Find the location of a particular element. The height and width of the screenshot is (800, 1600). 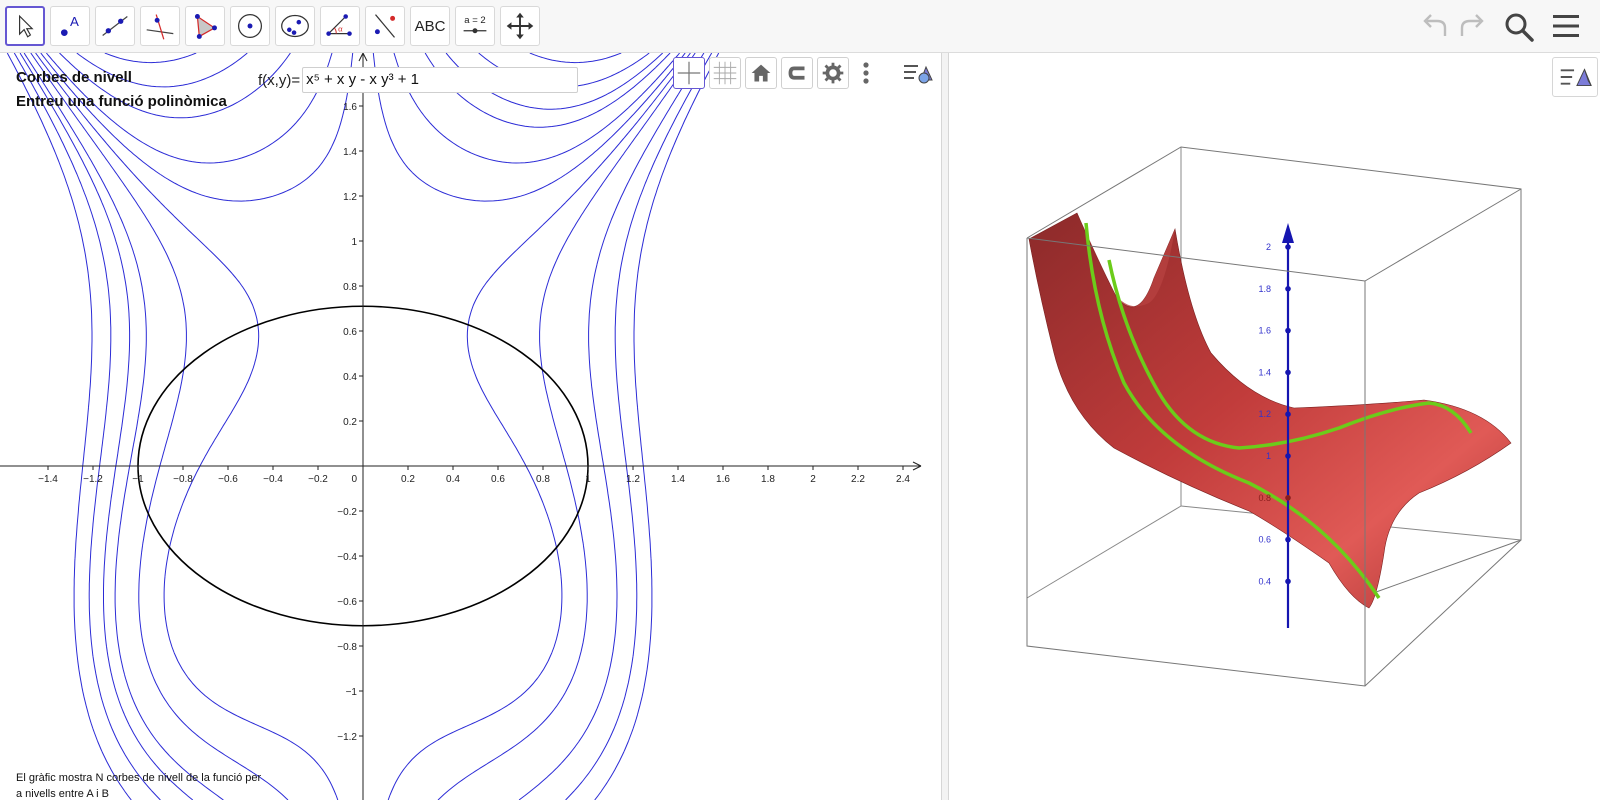

reflect-tool-button is located at coordinates (385, 26).